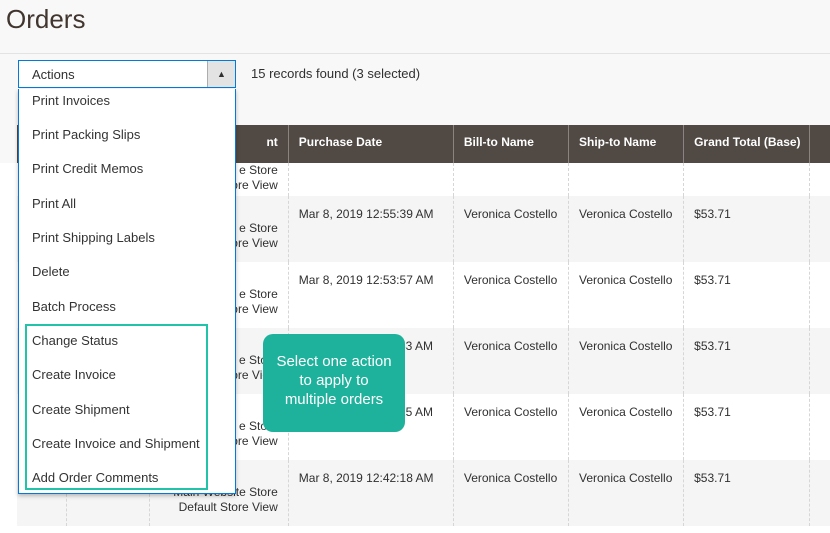 The height and width of the screenshot is (533, 830). What do you see at coordinates (510, 144) in the screenshot?
I see `column-header-bill-to-name: Bill-to Name` at bounding box center [510, 144].